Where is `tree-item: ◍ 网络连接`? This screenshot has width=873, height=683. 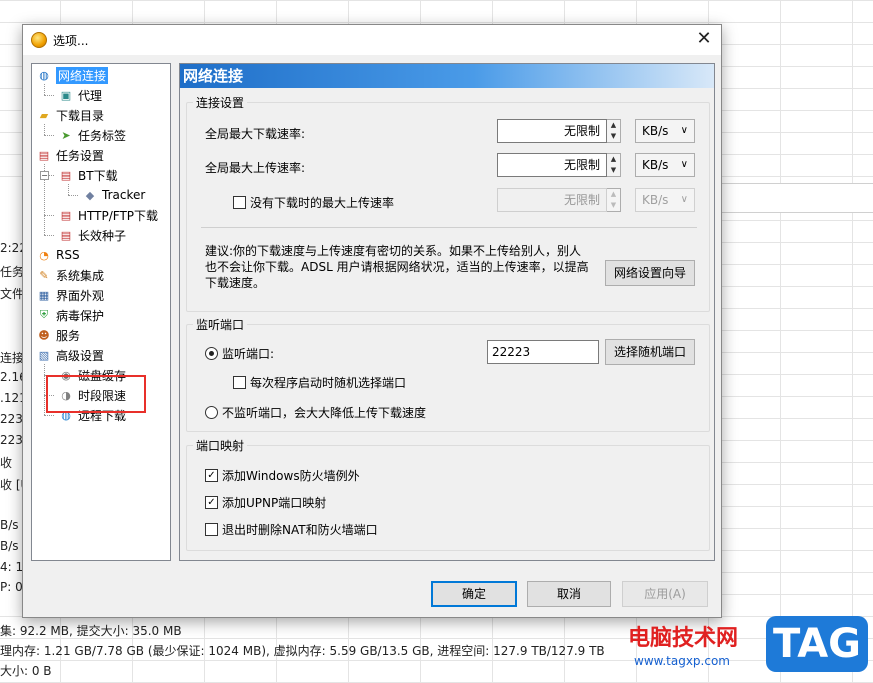
tree-item: ◍ 网络连接 is located at coordinates (72, 75).